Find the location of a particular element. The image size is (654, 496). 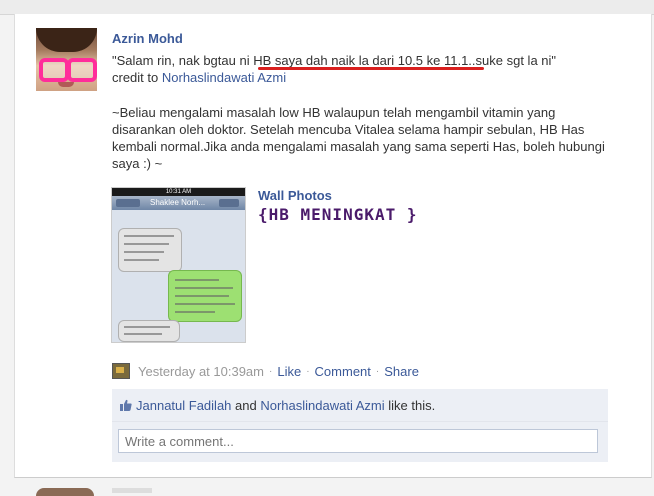

comment-box is located at coordinates (360, 442).